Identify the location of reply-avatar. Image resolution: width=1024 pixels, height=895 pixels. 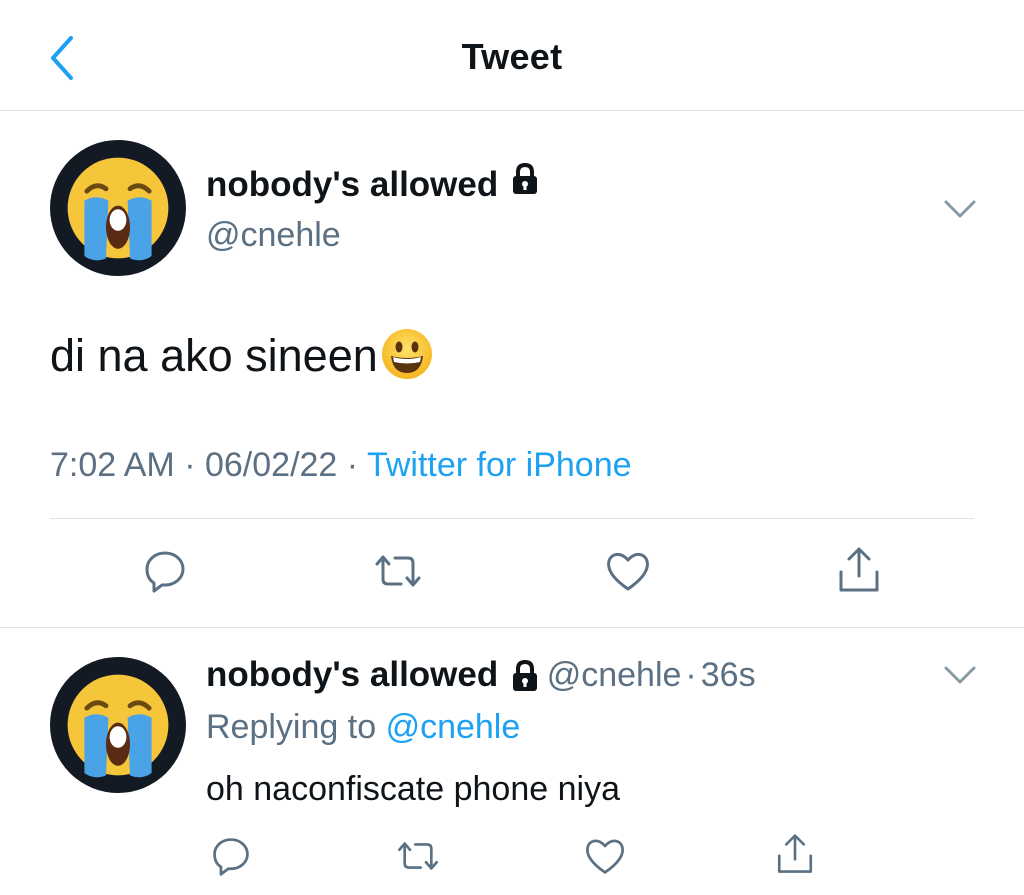
(118, 725).